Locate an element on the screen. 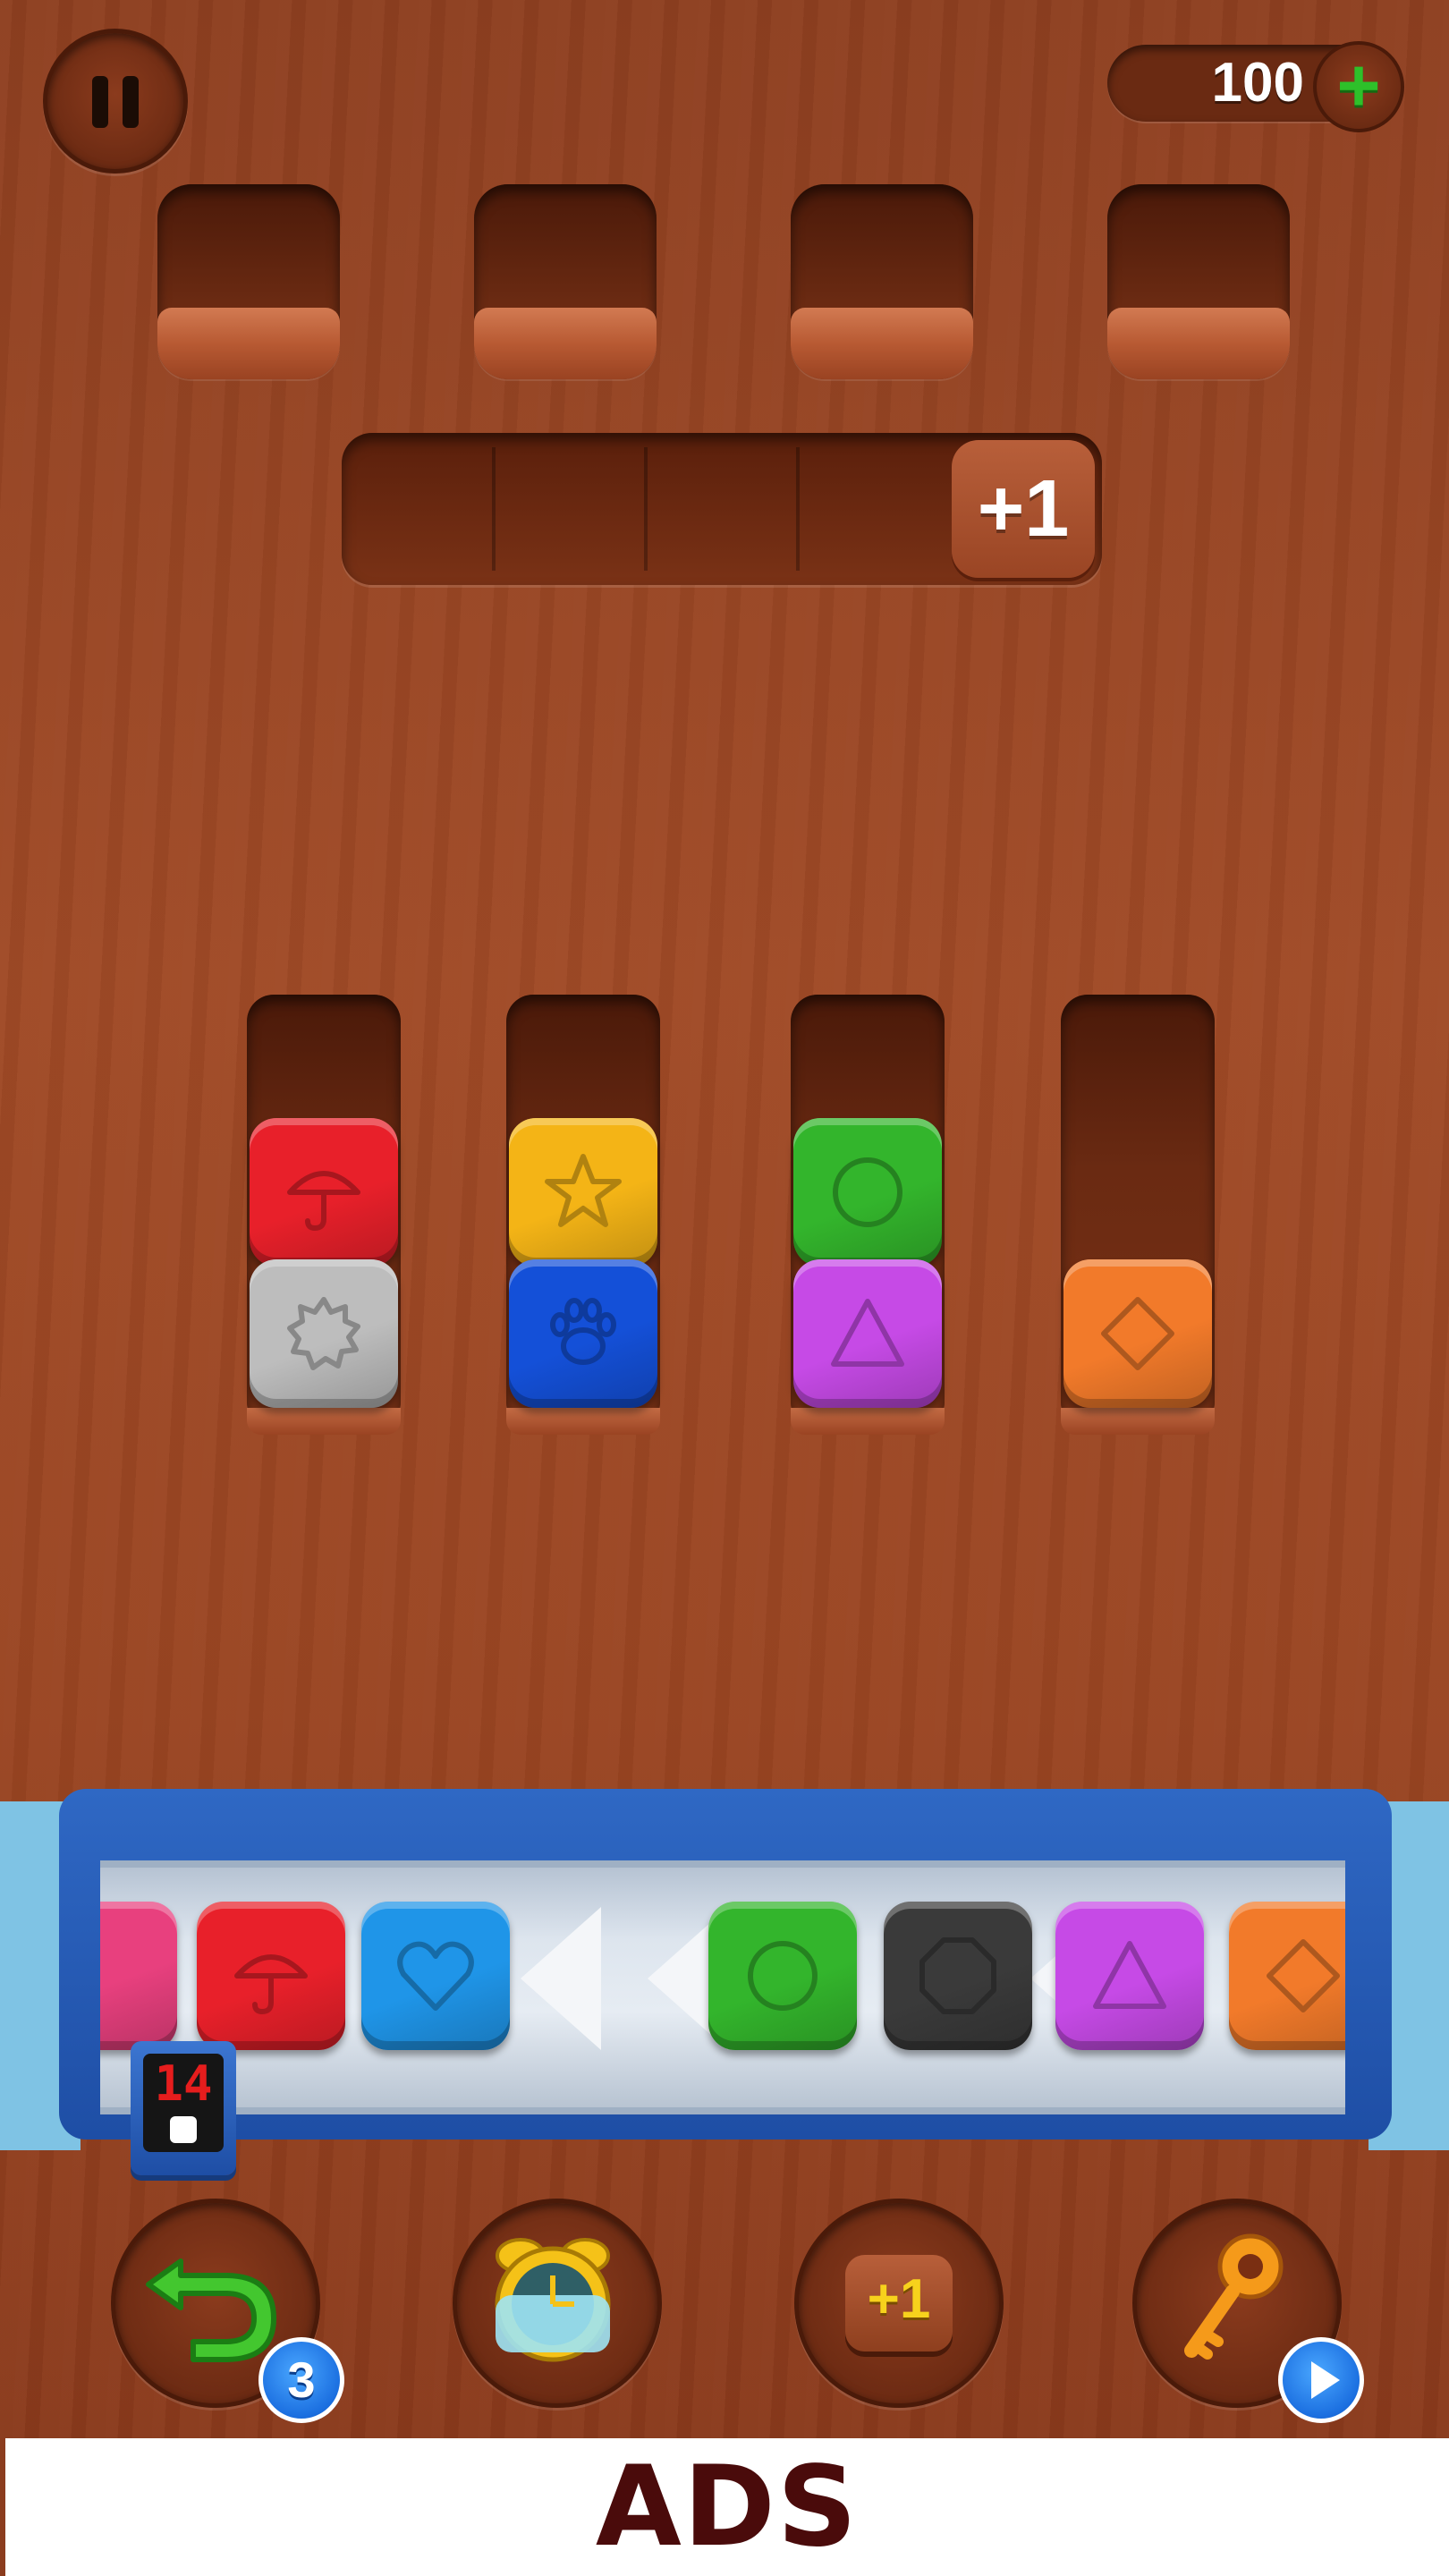  counter-screen: 14 is located at coordinates (183, 2103).